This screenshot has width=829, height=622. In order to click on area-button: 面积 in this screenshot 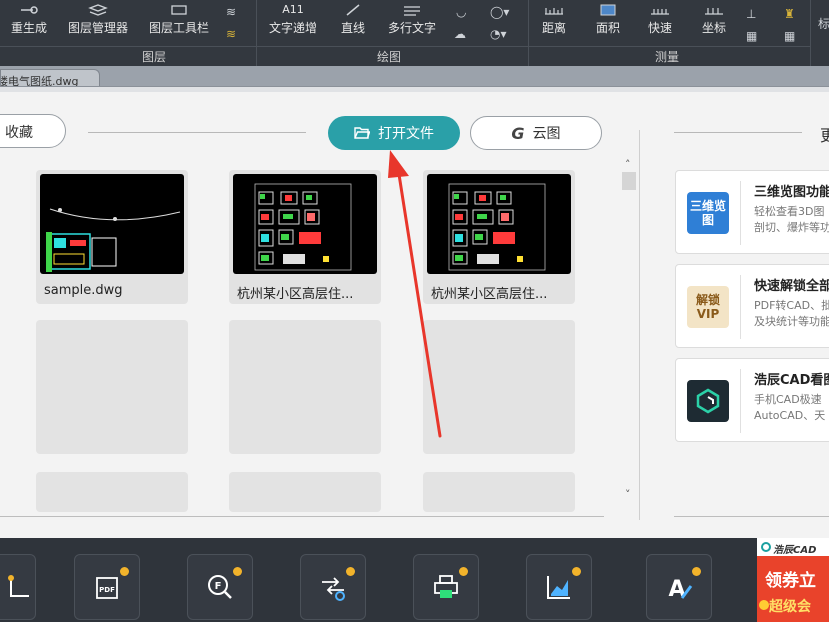, I will do `click(608, 23)`.